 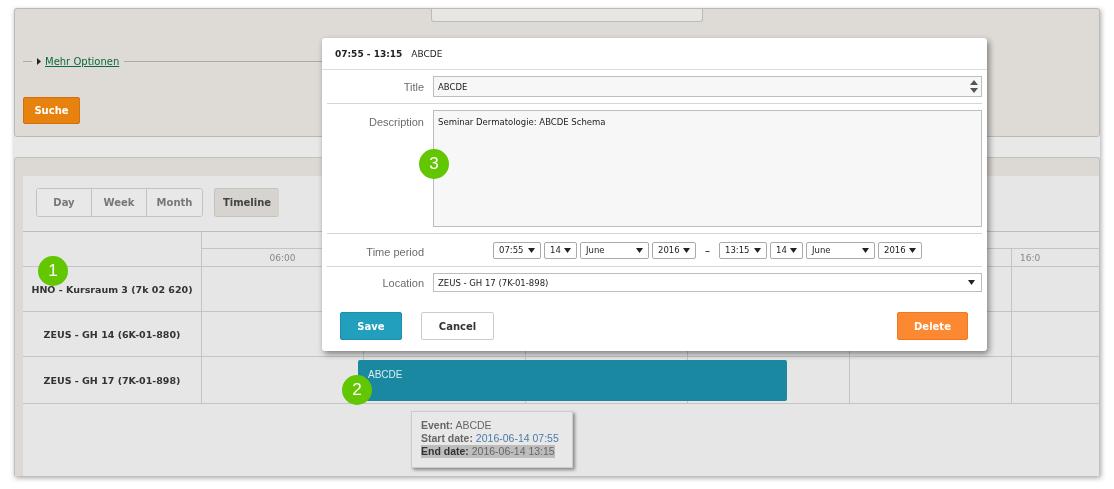 What do you see at coordinates (246, 202) in the screenshot?
I see `view-tab: Timeline` at bounding box center [246, 202].